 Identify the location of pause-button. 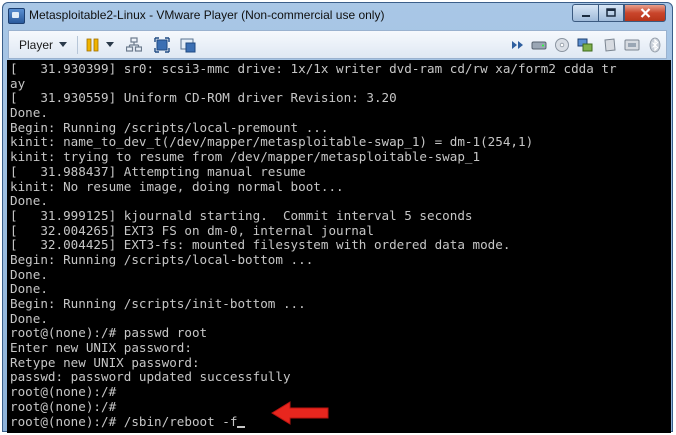
(92, 44).